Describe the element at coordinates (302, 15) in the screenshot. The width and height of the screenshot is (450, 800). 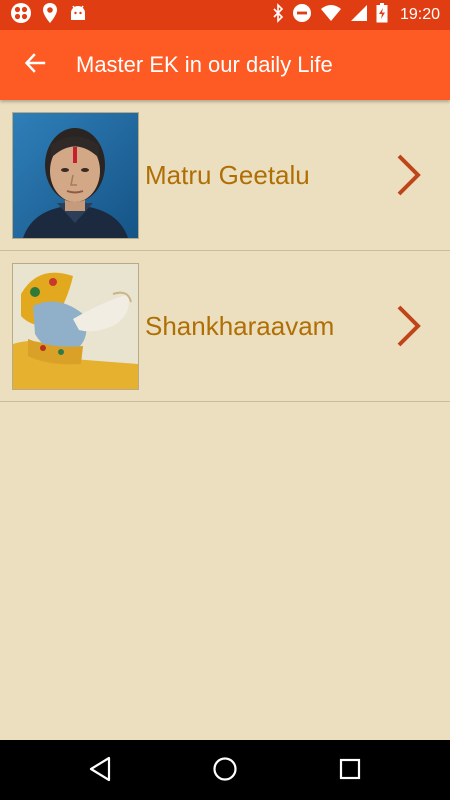
I see `do-not-disturb-icon` at that location.